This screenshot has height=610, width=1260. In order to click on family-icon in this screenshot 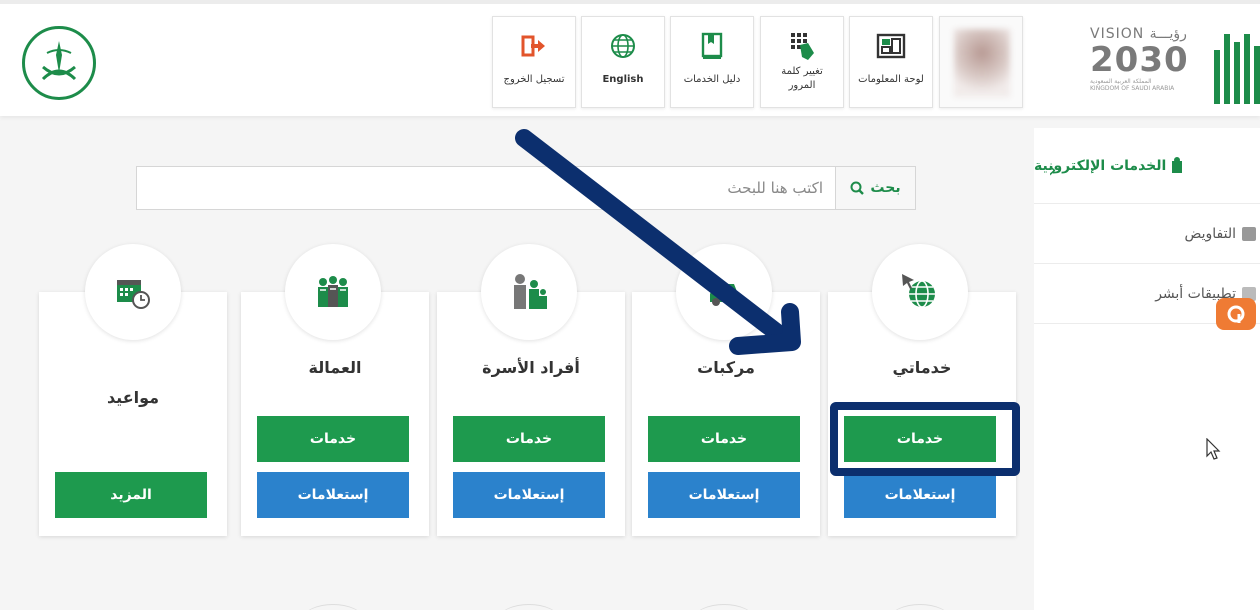, I will do `click(530, 291)`.